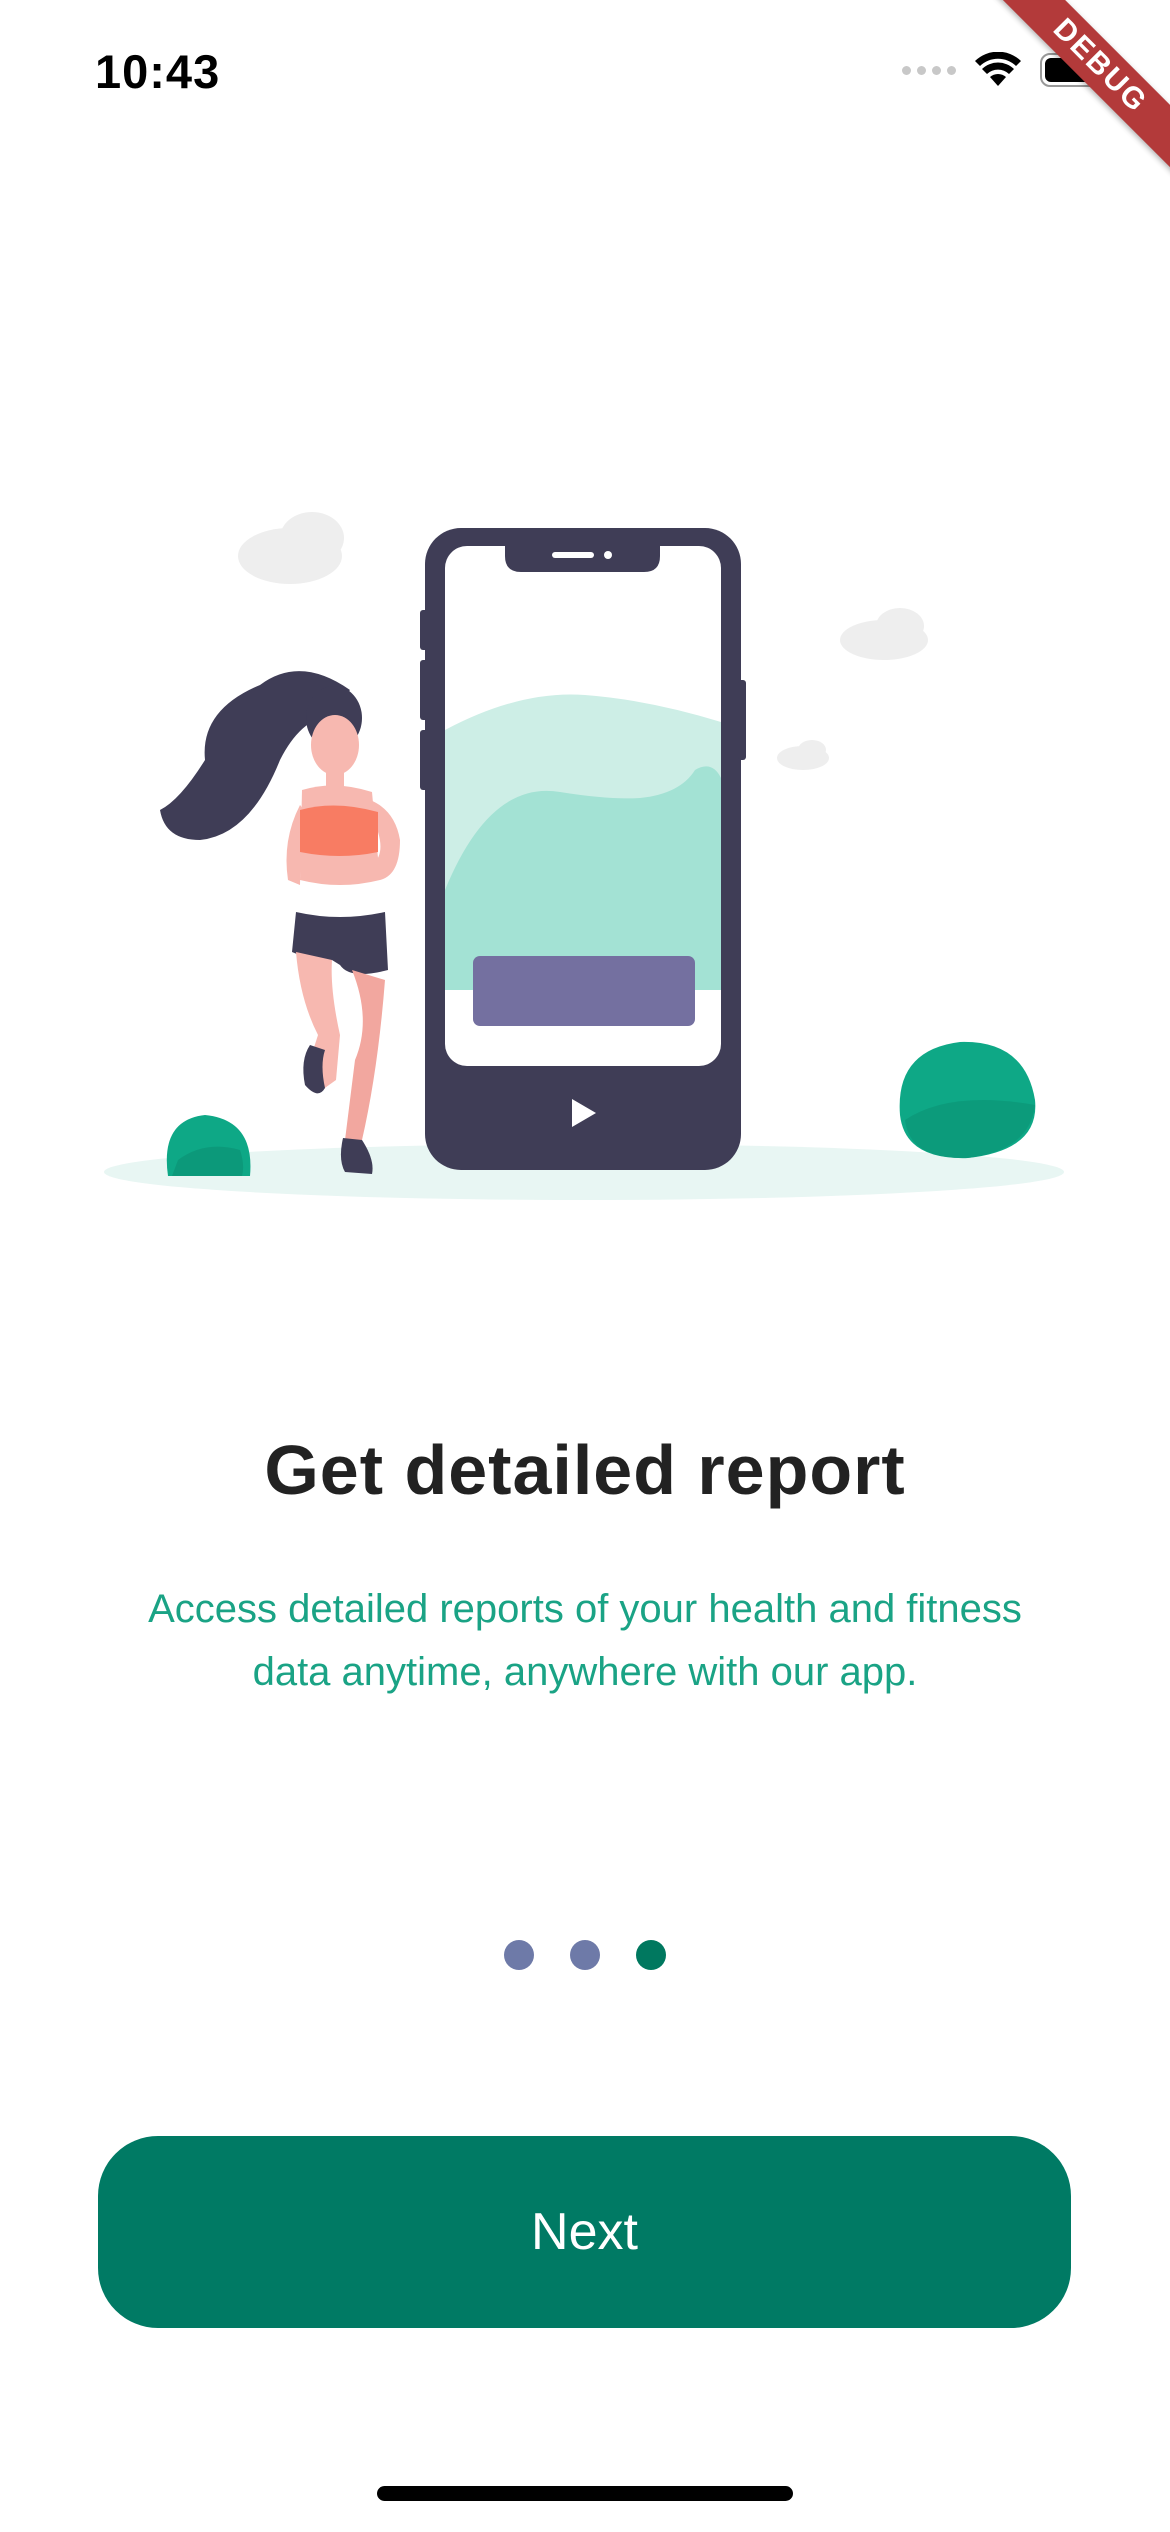 The width and height of the screenshot is (1170, 2532). Describe the element at coordinates (585, 1470) in the screenshot. I see `onboarding-title: Get detailed report` at that location.